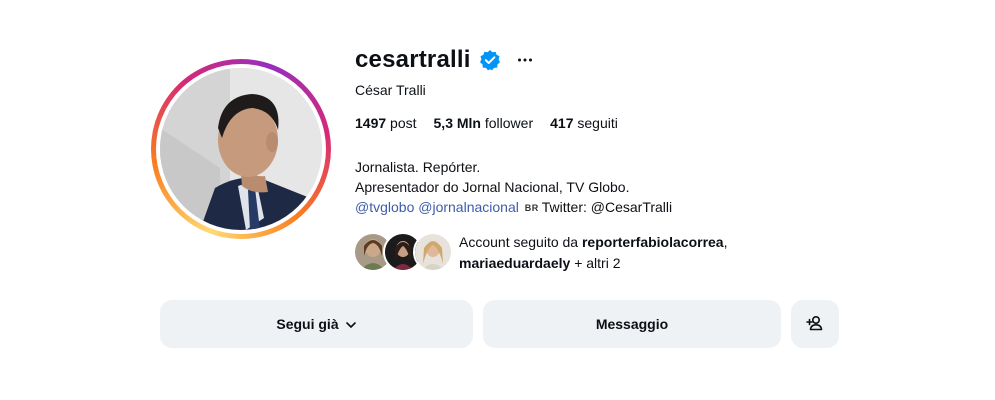 This screenshot has width=995, height=400. I want to click on followers-stat-link: 5,3 Mln follower, so click(484, 123).